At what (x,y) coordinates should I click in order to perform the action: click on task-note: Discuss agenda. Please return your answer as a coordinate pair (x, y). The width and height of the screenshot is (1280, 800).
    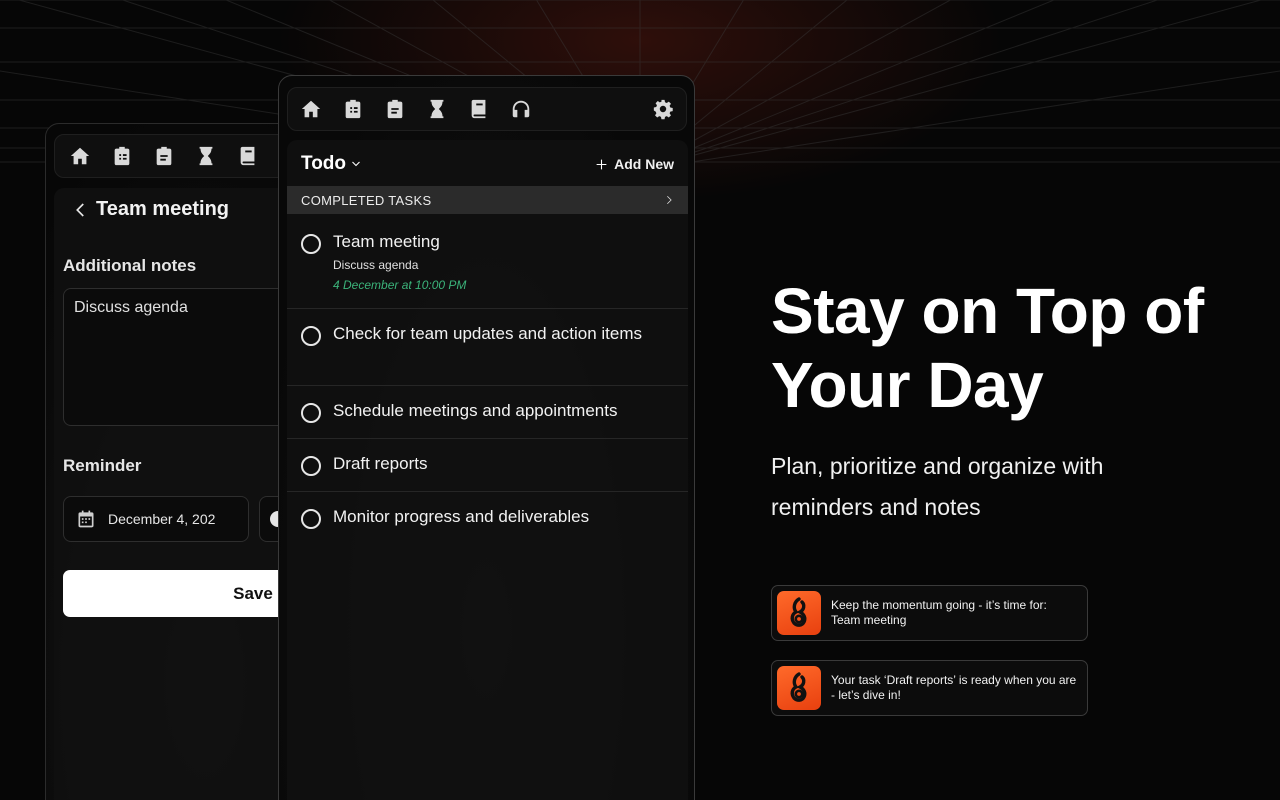
    Looking at the image, I should click on (376, 265).